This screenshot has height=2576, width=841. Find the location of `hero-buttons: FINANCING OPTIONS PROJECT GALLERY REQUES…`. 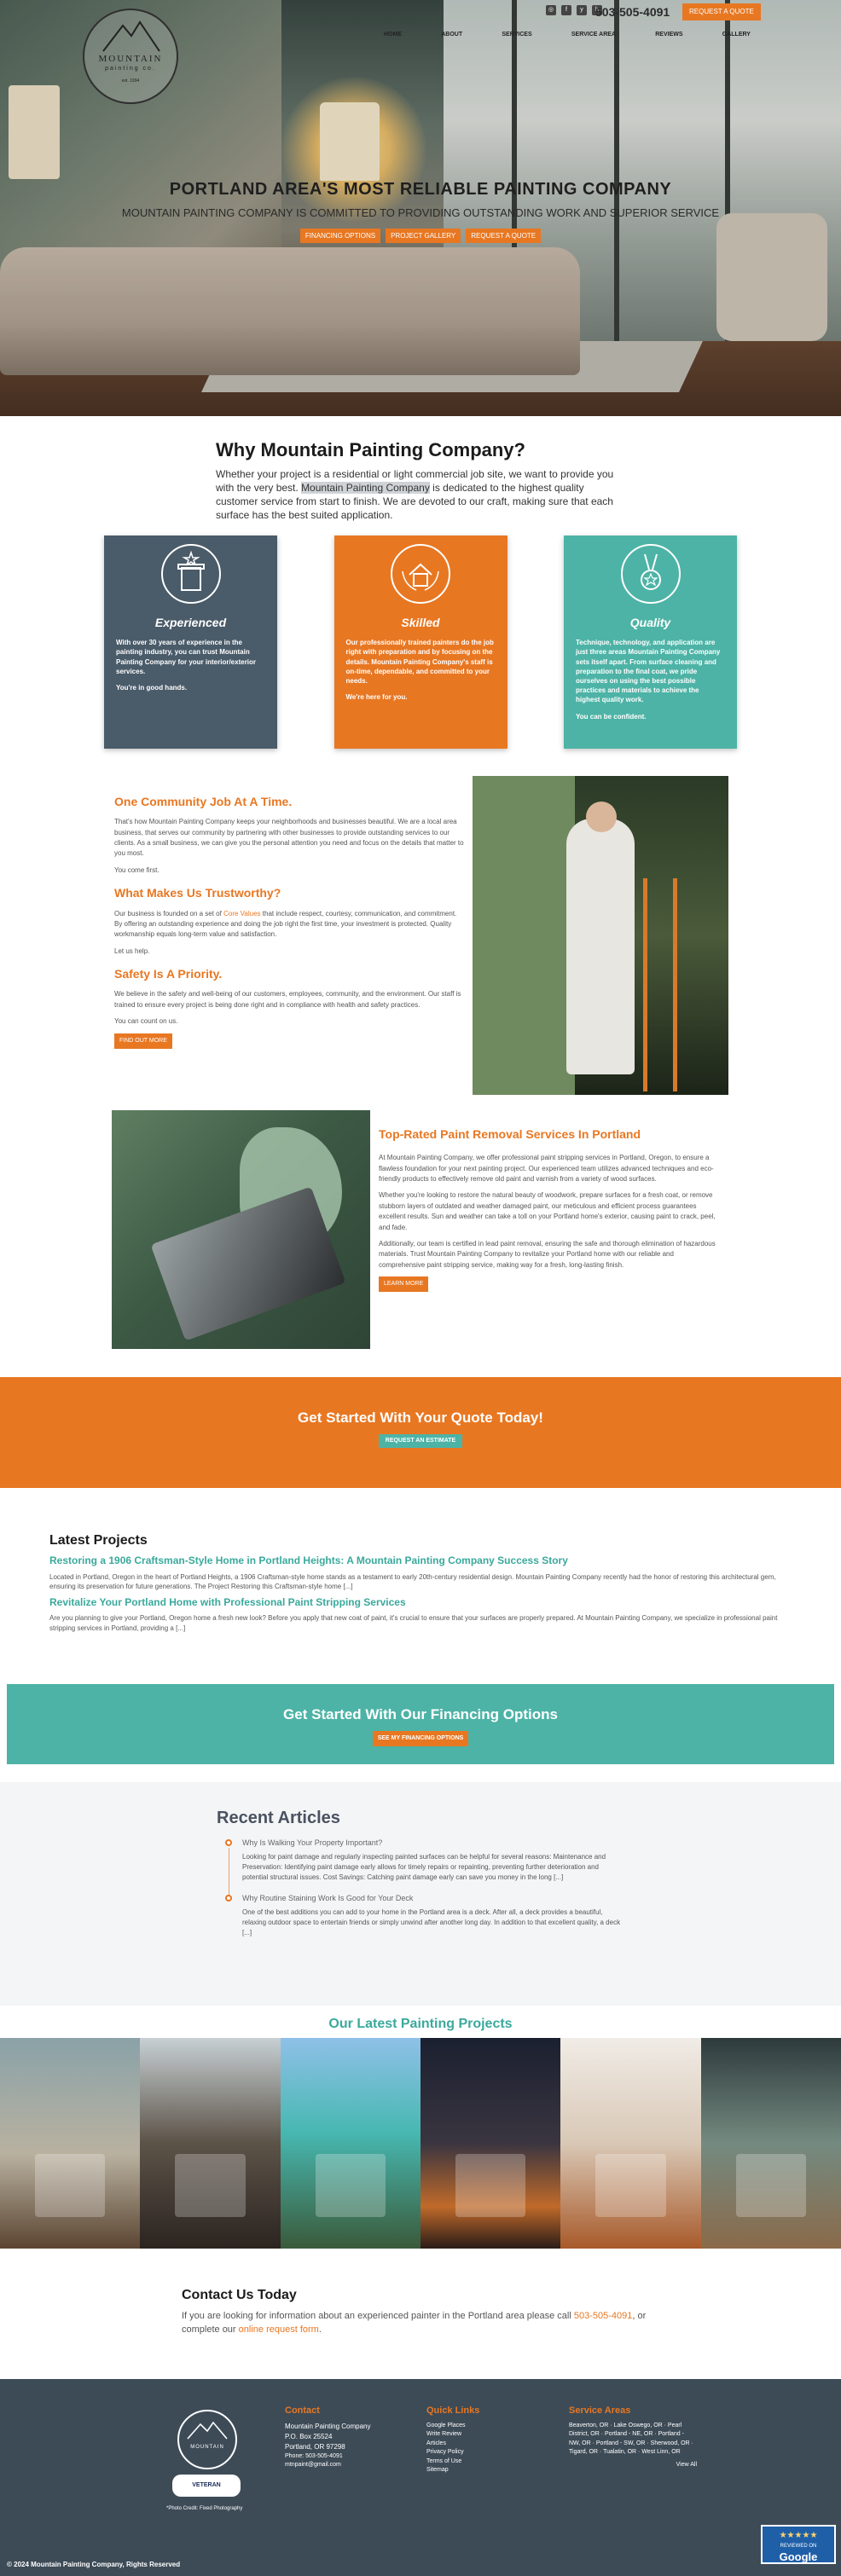

hero-buttons: FINANCING OPTIONS PROJECT GALLERY REQUES… is located at coordinates (420, 236).